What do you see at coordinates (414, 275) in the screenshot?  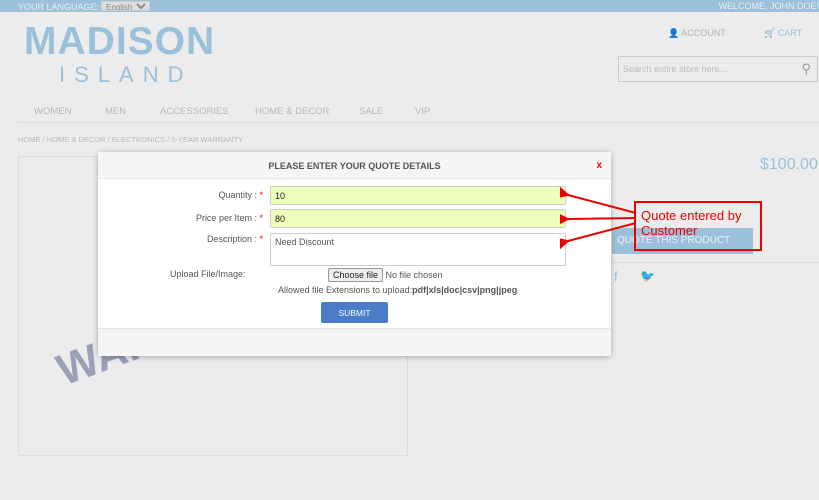 I see `no-file-text: No file chosen` at bounding box center [414, 275].